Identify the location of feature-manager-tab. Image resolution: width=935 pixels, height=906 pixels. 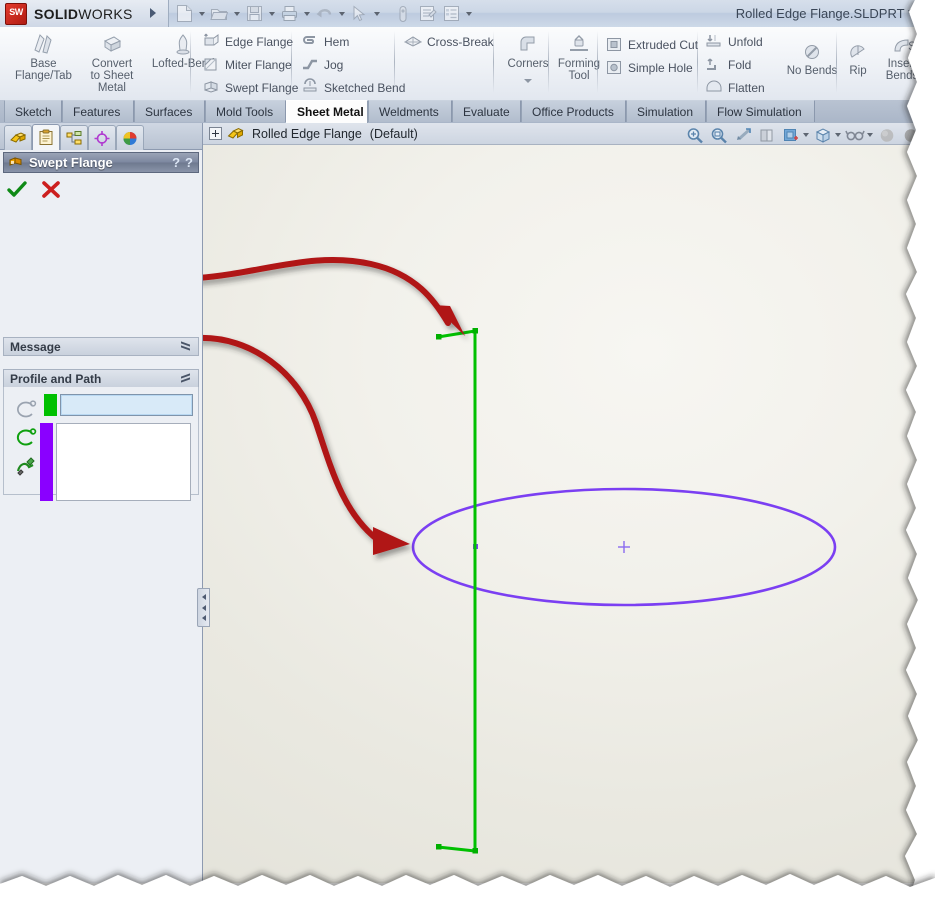
(18, 137).